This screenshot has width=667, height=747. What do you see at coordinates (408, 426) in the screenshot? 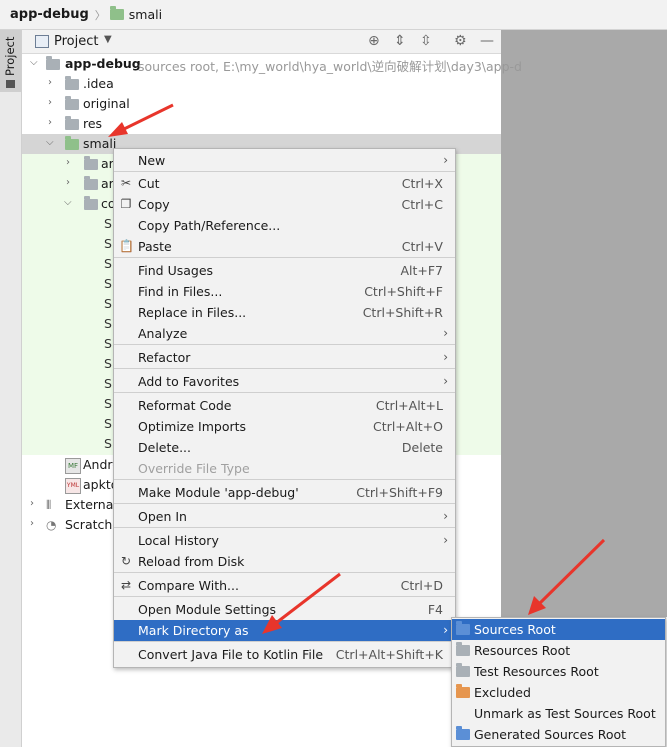
I see `menu-item-shortcut: Ctrl+Alt+O` at bounding box center [408, 426].